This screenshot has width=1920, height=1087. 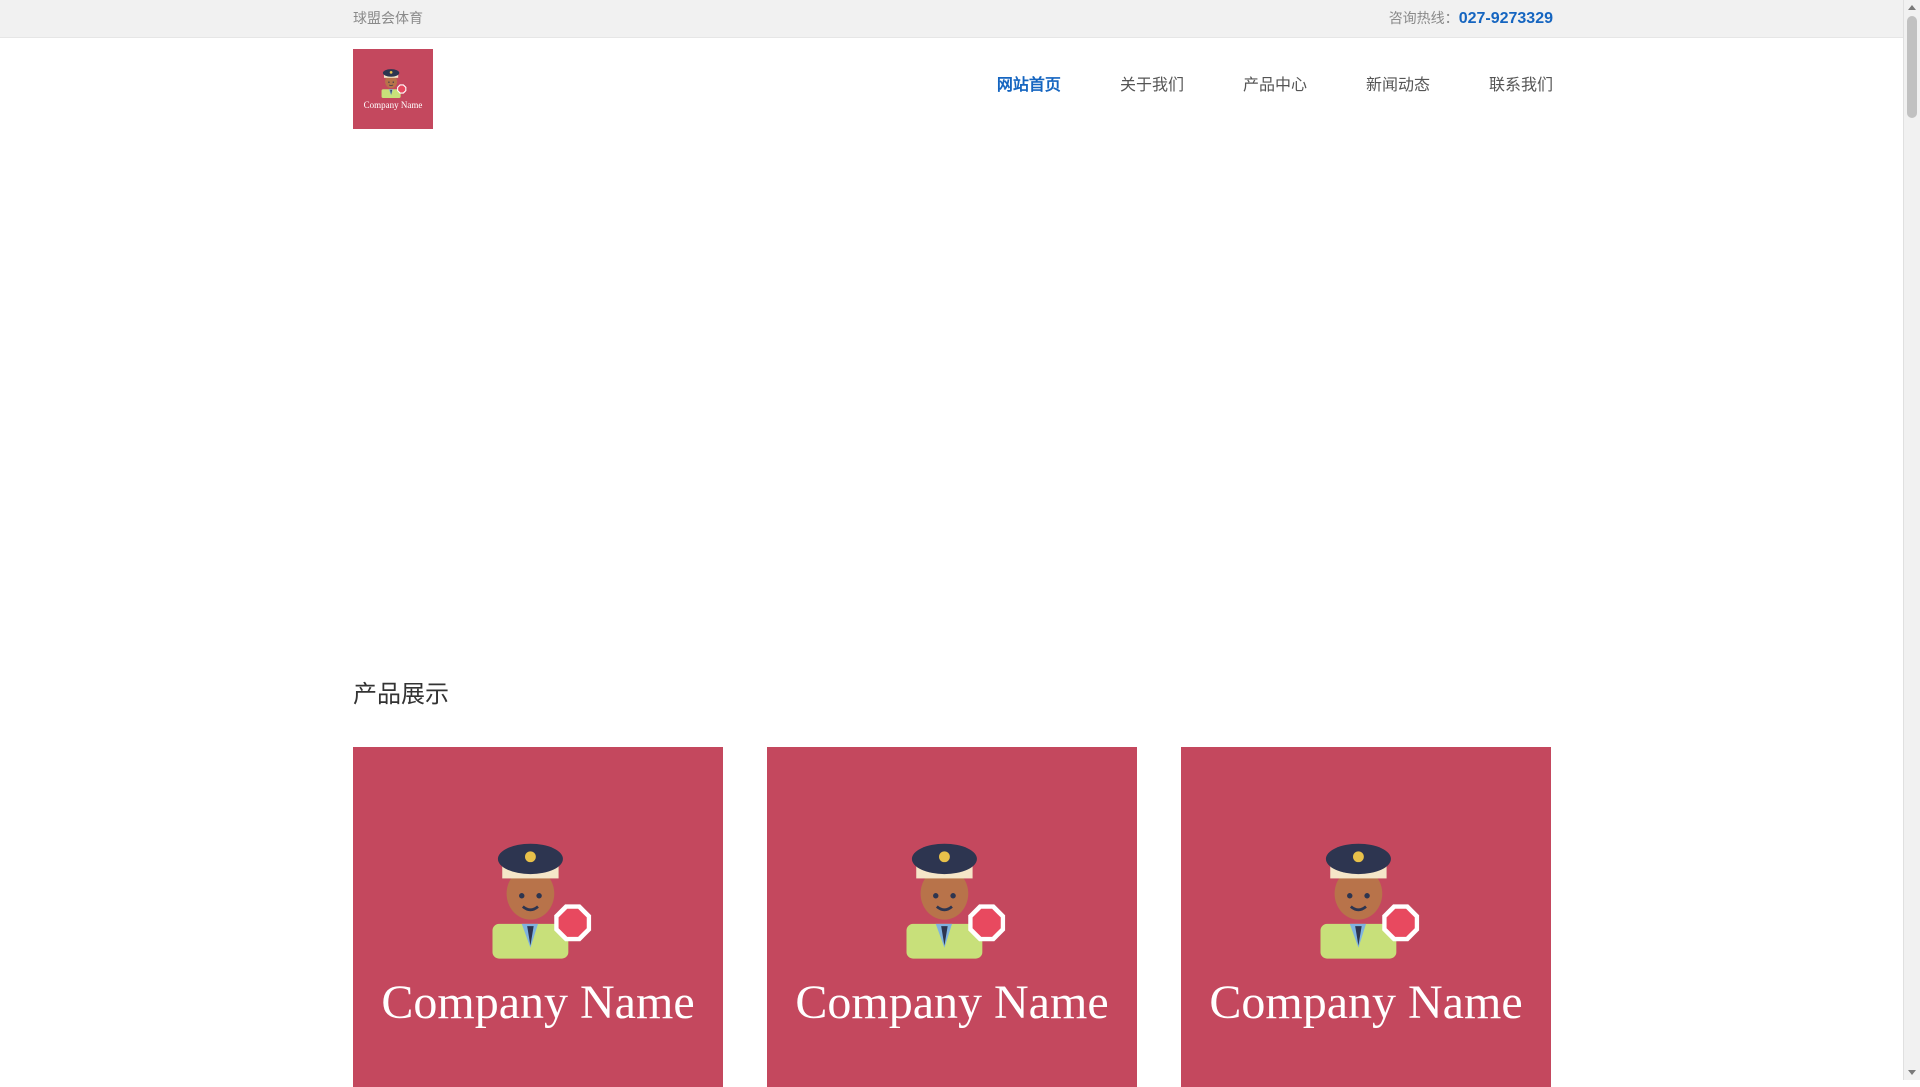 What do you see at coordinates (952, 19) in the screenshot?
I see `top-bar: 球盟会体育 咨询热线：027-9273329` at bounding box center [952, 19].